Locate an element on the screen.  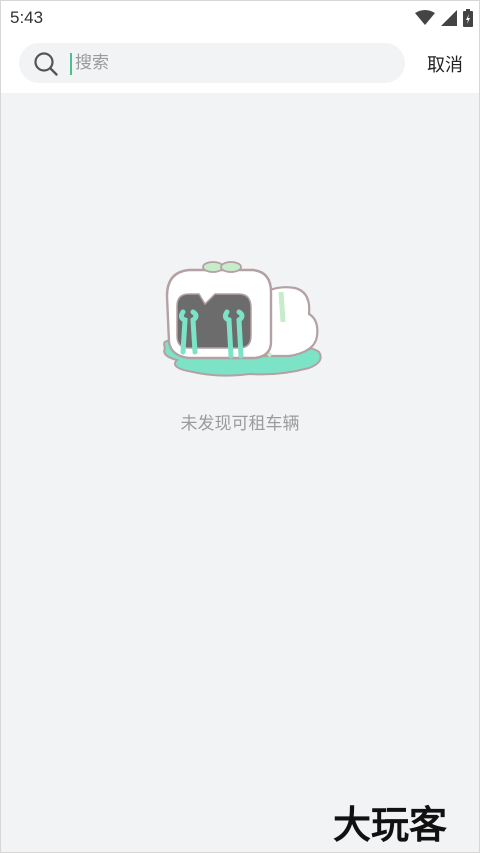
search-header: 取消 is located at coordinates (240, 64).